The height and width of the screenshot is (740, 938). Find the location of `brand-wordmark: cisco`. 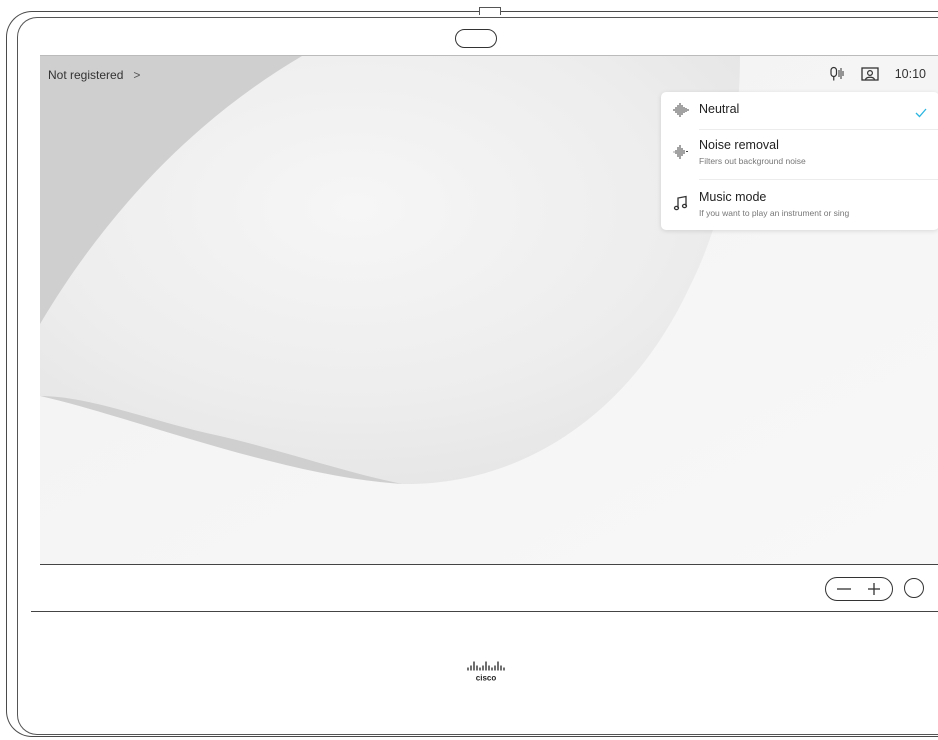

brand-wordmark: cisco is located at coordinates (486, 678).